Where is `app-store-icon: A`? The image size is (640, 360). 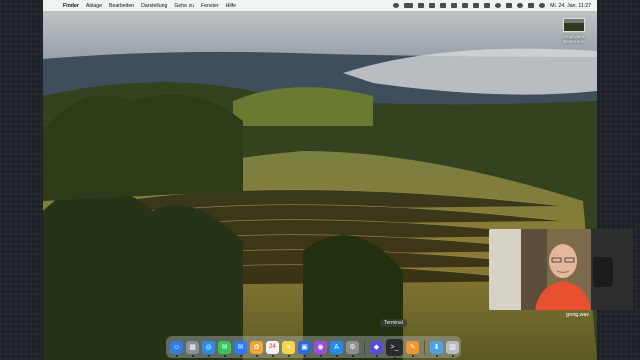
app-store-icon: A is located at coordinates (336, 348).